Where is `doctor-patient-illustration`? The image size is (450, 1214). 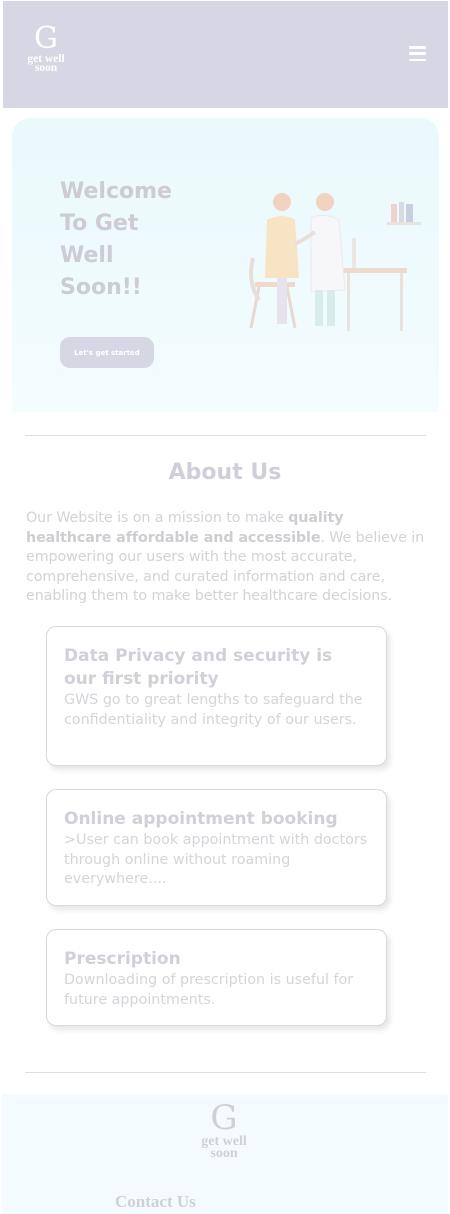 doctor-patient-illustration is located at coordinates (335, 262).